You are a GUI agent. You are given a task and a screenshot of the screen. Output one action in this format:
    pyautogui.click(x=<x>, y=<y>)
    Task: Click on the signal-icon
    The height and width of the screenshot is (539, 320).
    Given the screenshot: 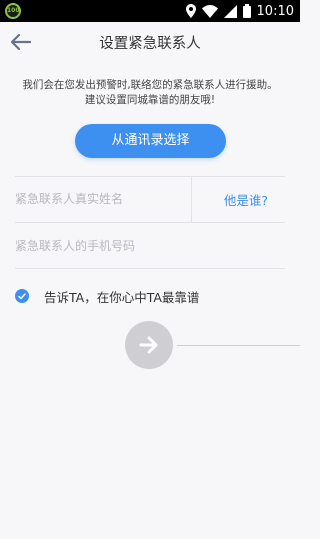 What is the action you would take?
    pyautogui.click(x=230, y=11)
    